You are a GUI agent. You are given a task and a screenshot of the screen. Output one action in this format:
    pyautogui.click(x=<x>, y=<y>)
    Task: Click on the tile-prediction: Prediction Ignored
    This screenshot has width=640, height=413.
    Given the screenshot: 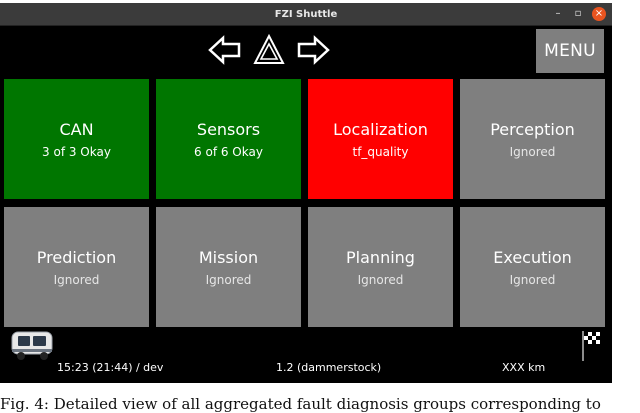 What is the action you would take?
    pyautogui.click(x=76, y=267)
    